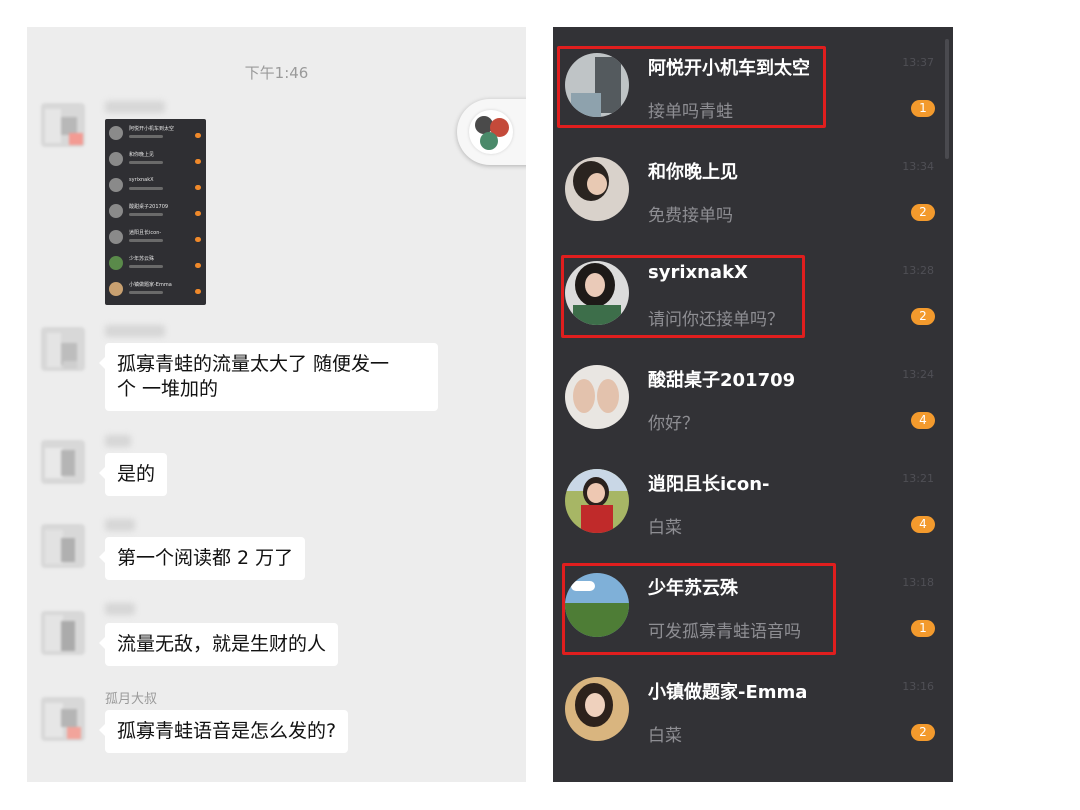  I want to click on conversation-time: 13:18, so click(918, 582).